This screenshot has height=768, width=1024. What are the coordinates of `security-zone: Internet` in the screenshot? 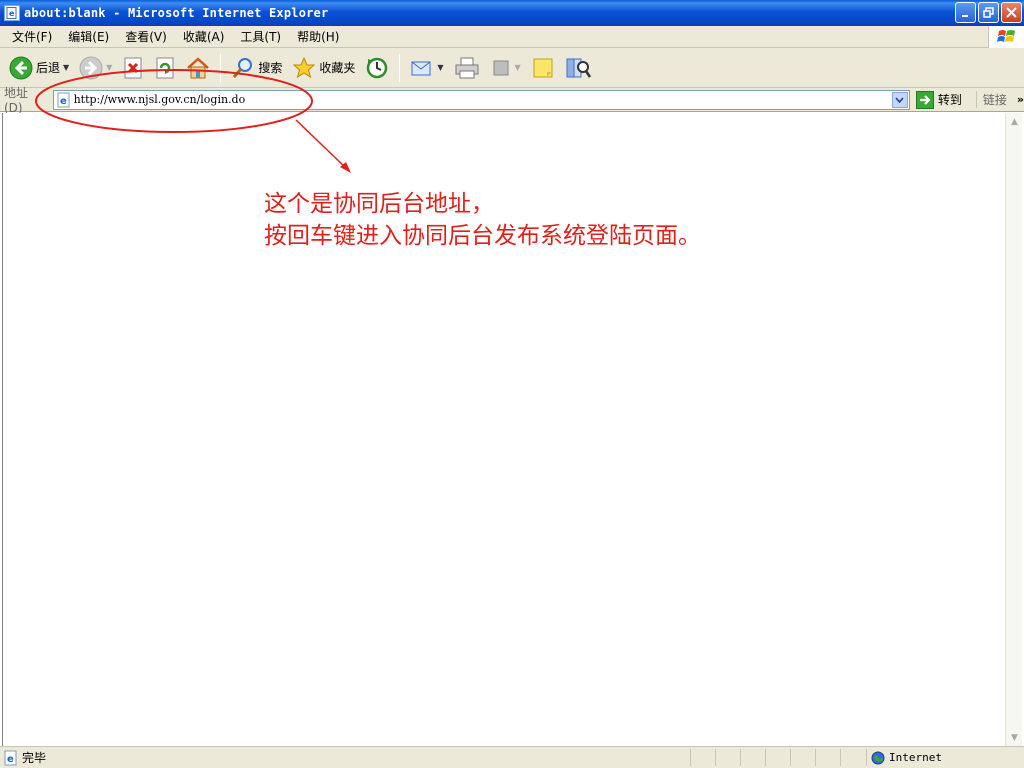 It's located at (945, 757).